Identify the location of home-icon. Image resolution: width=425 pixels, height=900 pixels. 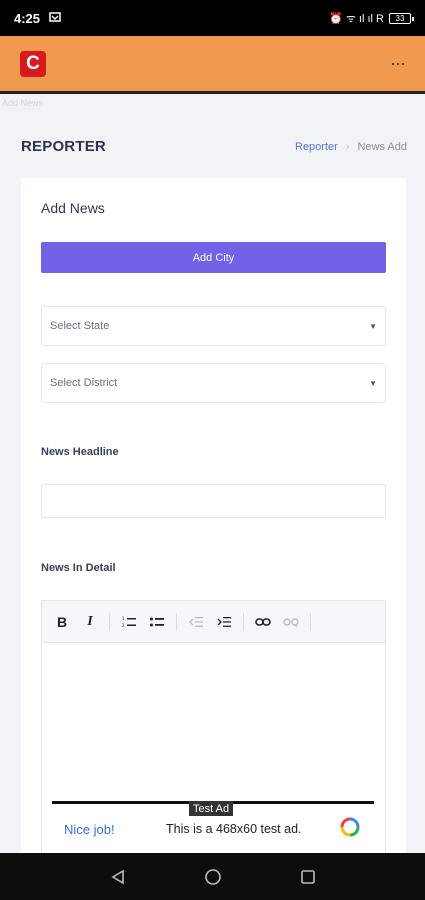
(213, 877).